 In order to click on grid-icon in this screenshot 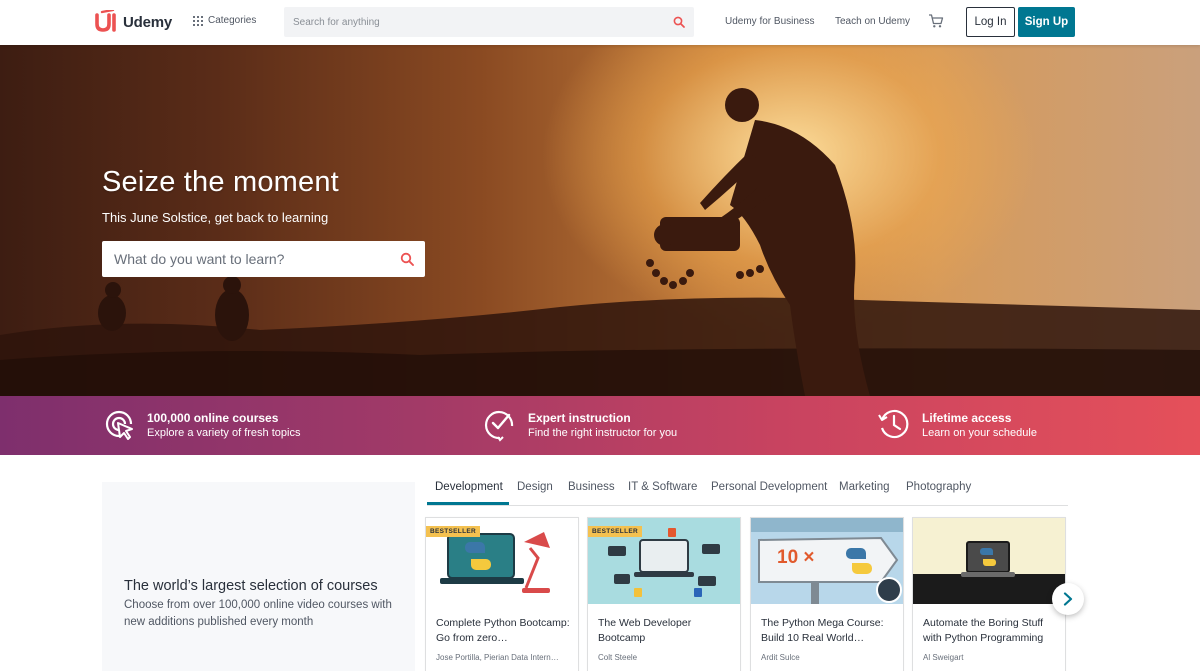, I will do `click(198, 20)`.